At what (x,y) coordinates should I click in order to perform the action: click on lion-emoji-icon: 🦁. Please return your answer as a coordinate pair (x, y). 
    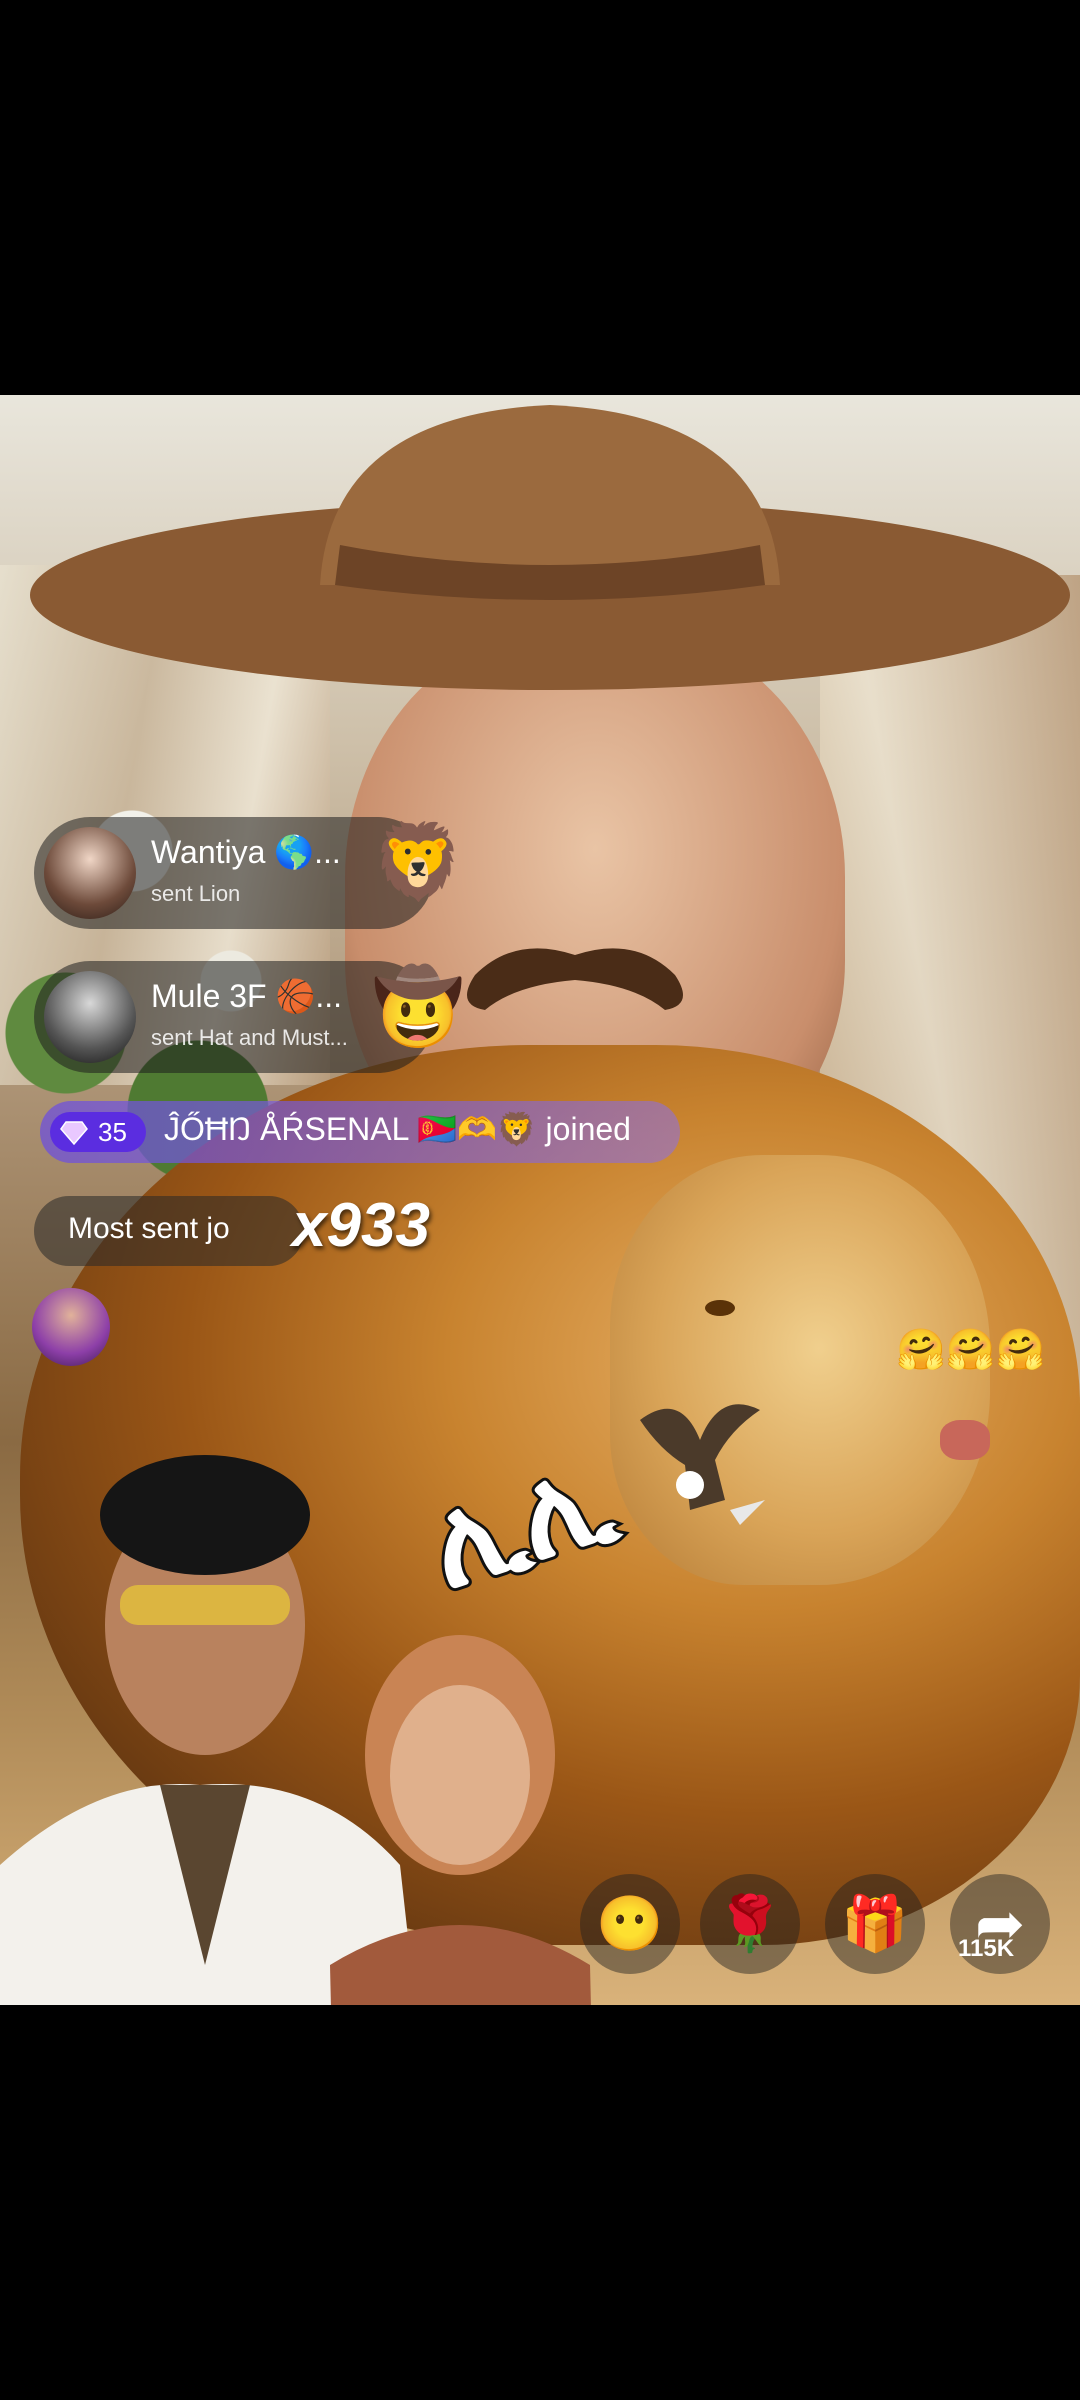
    Looking at the image, I should click on (418, 861).